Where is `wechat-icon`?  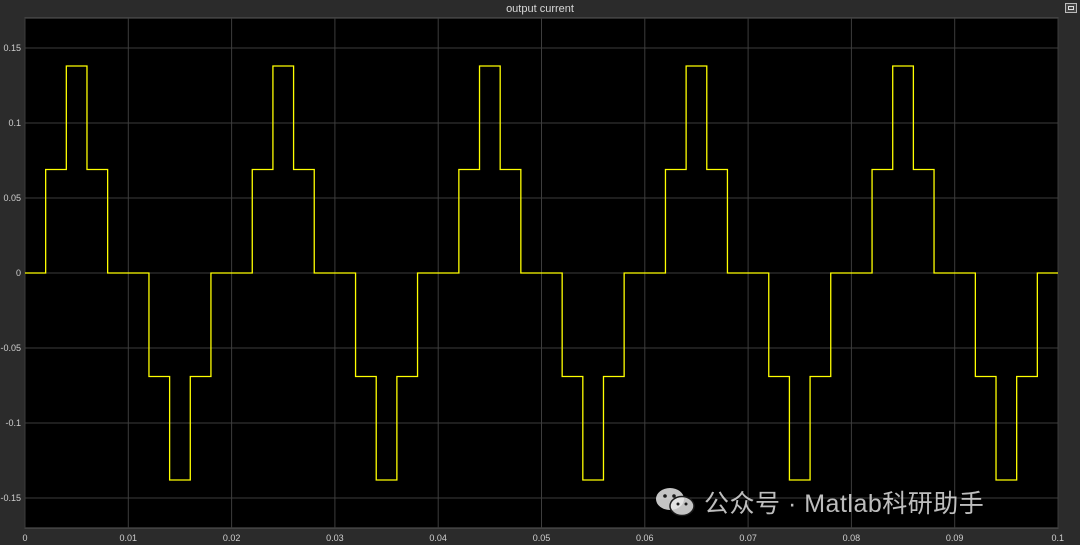
wechat-icon is located at coordinates (675, 502).